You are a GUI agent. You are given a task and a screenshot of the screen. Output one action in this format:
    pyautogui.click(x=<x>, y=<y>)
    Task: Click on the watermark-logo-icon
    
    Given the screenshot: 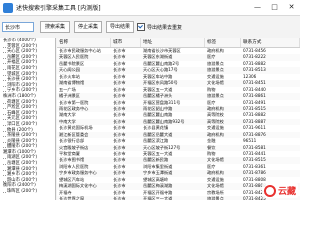 What is the action you would take?
    pyautogui.click(x=269, y=190)
    